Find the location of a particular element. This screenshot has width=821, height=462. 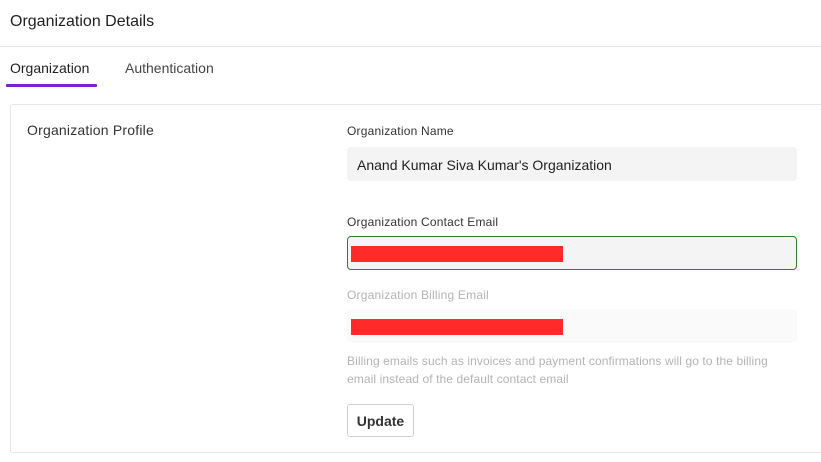

contact-email-input is located at coordinates (572, 253).